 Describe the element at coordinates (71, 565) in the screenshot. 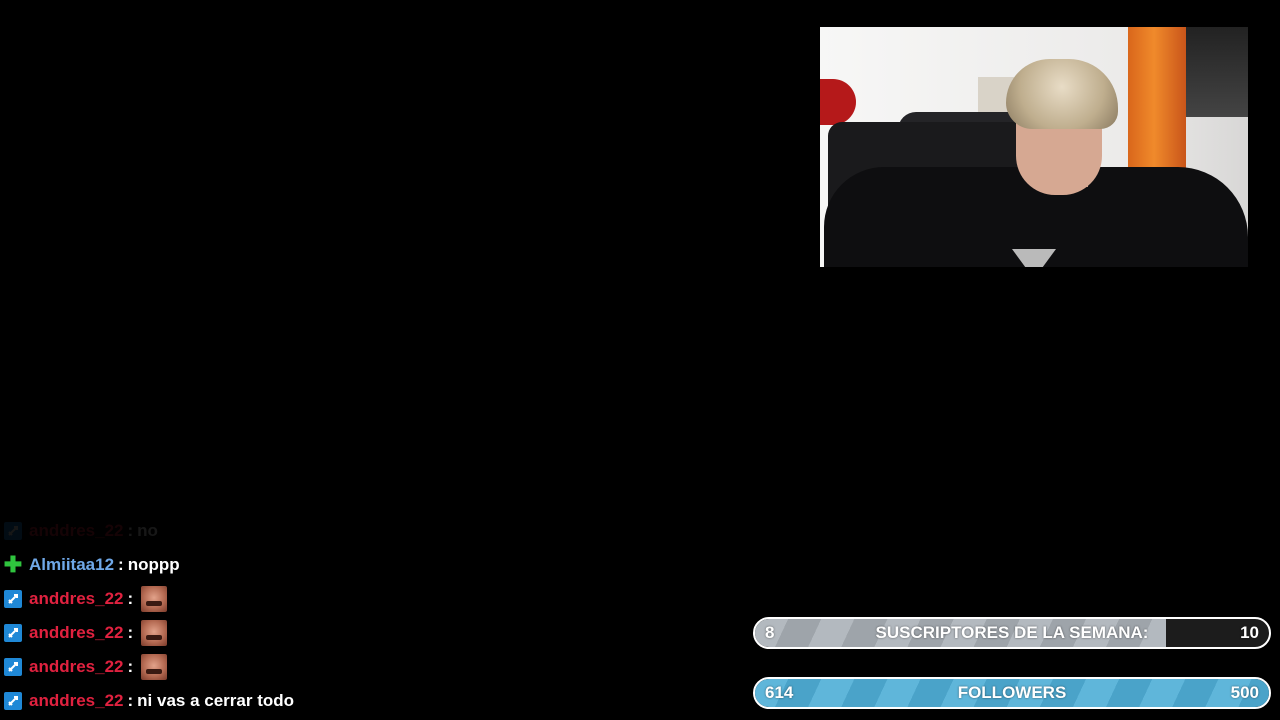

I see `chat-username: Almiitaa12` at that location.